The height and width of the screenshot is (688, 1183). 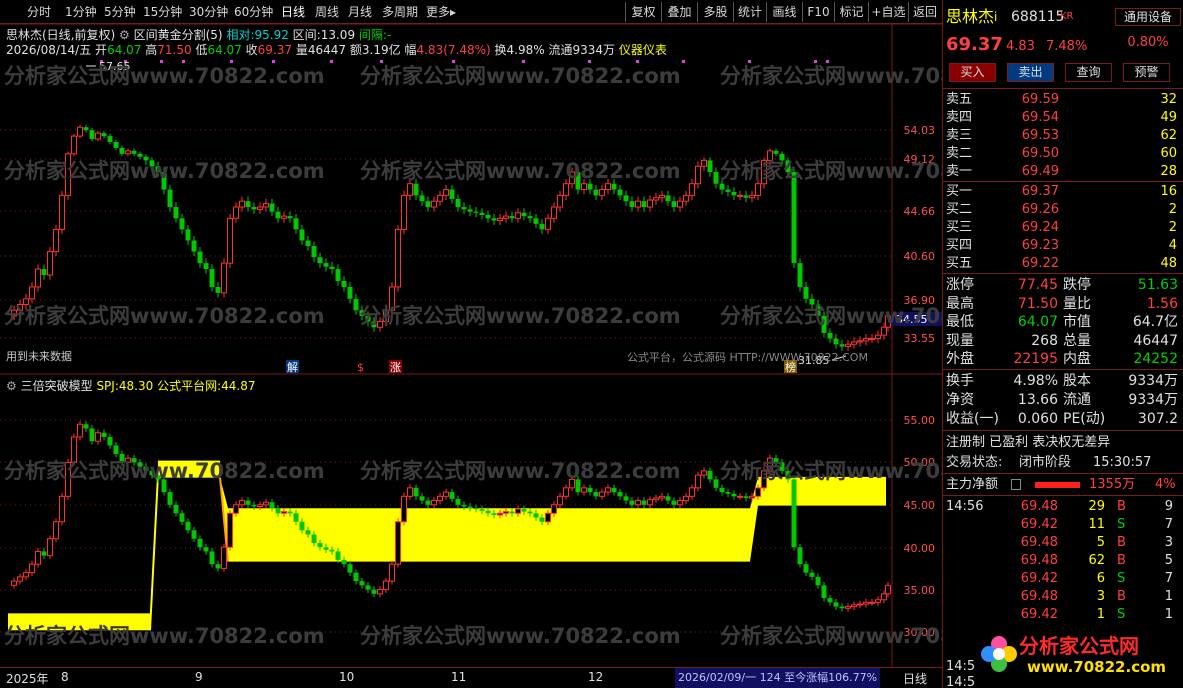 I want to click on period-indicator: 日线, so click(x=915, y=678).